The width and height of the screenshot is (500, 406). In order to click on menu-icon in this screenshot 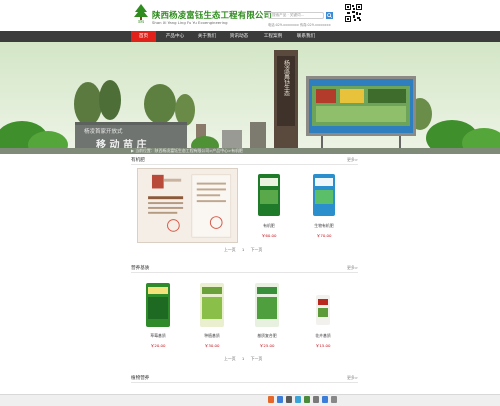, I will do `click(316, 399)`.